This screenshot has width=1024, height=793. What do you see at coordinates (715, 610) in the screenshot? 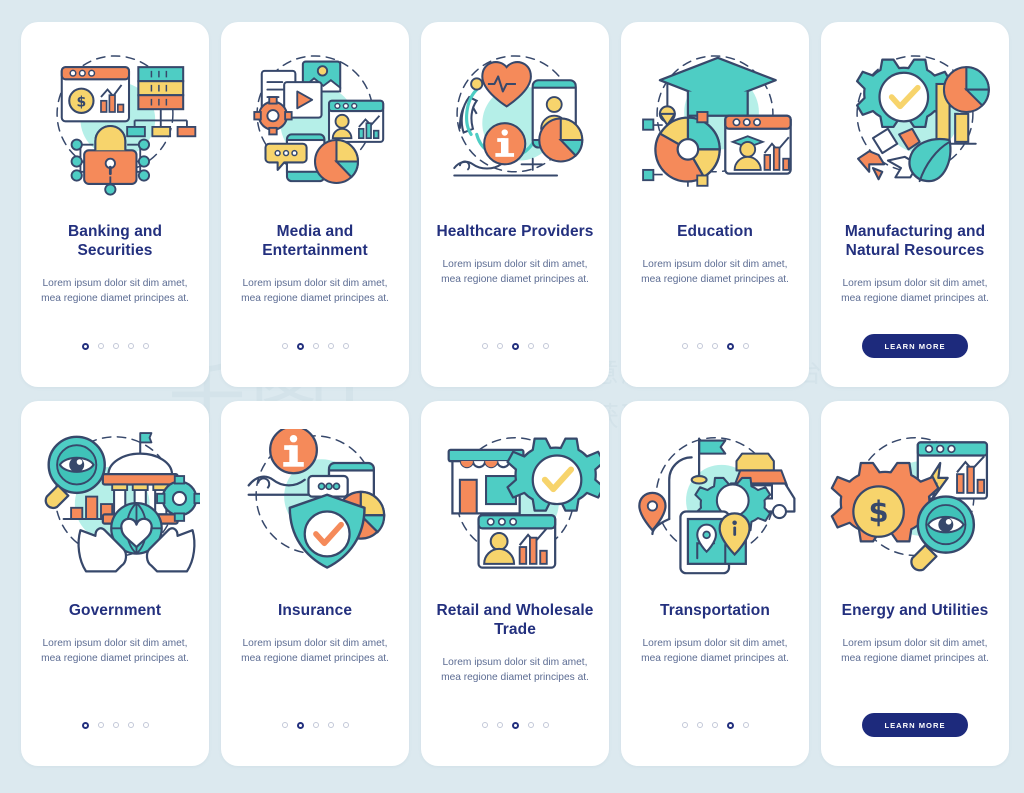
I see `card-title: Transportation` at bounding box center [715, 610].